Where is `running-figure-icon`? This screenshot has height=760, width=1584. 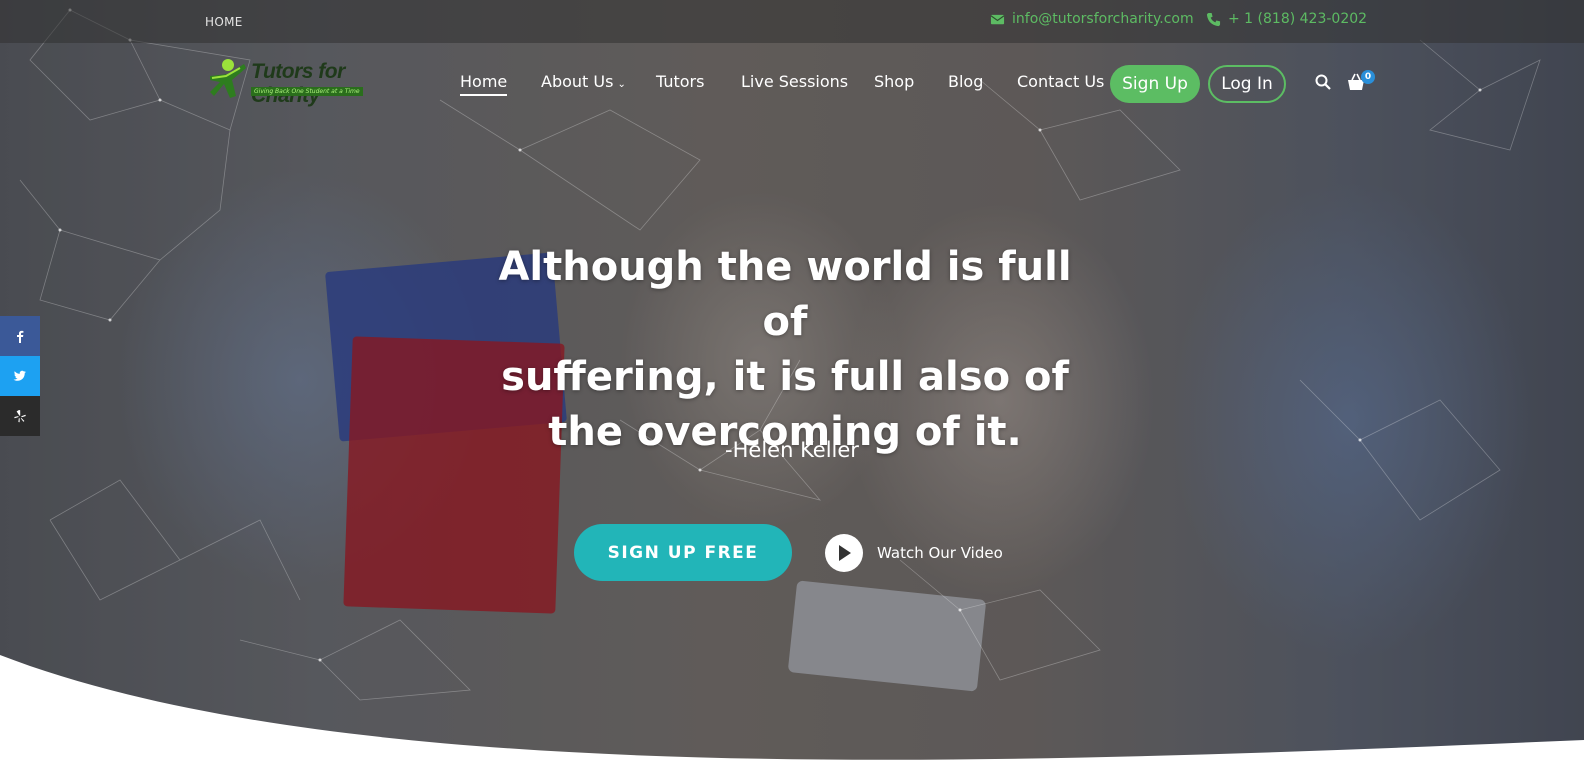
running-figure-icon is located at coordinates (228, 78).